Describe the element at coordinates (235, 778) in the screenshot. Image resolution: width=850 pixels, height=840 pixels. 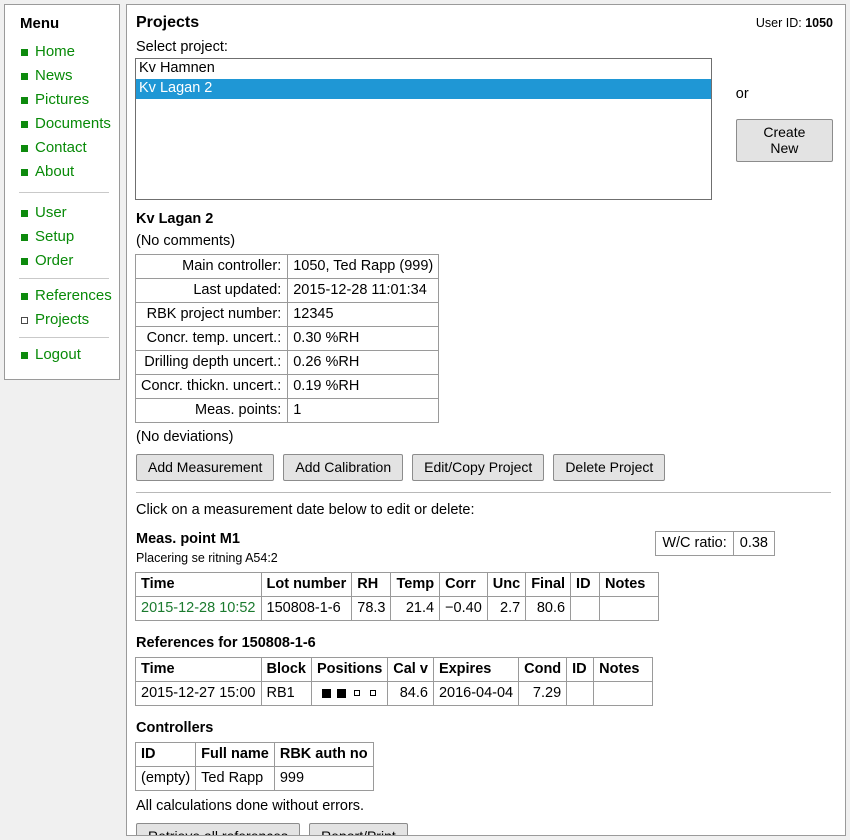
I see `controller-full-name: Ted Rapp` at that location.